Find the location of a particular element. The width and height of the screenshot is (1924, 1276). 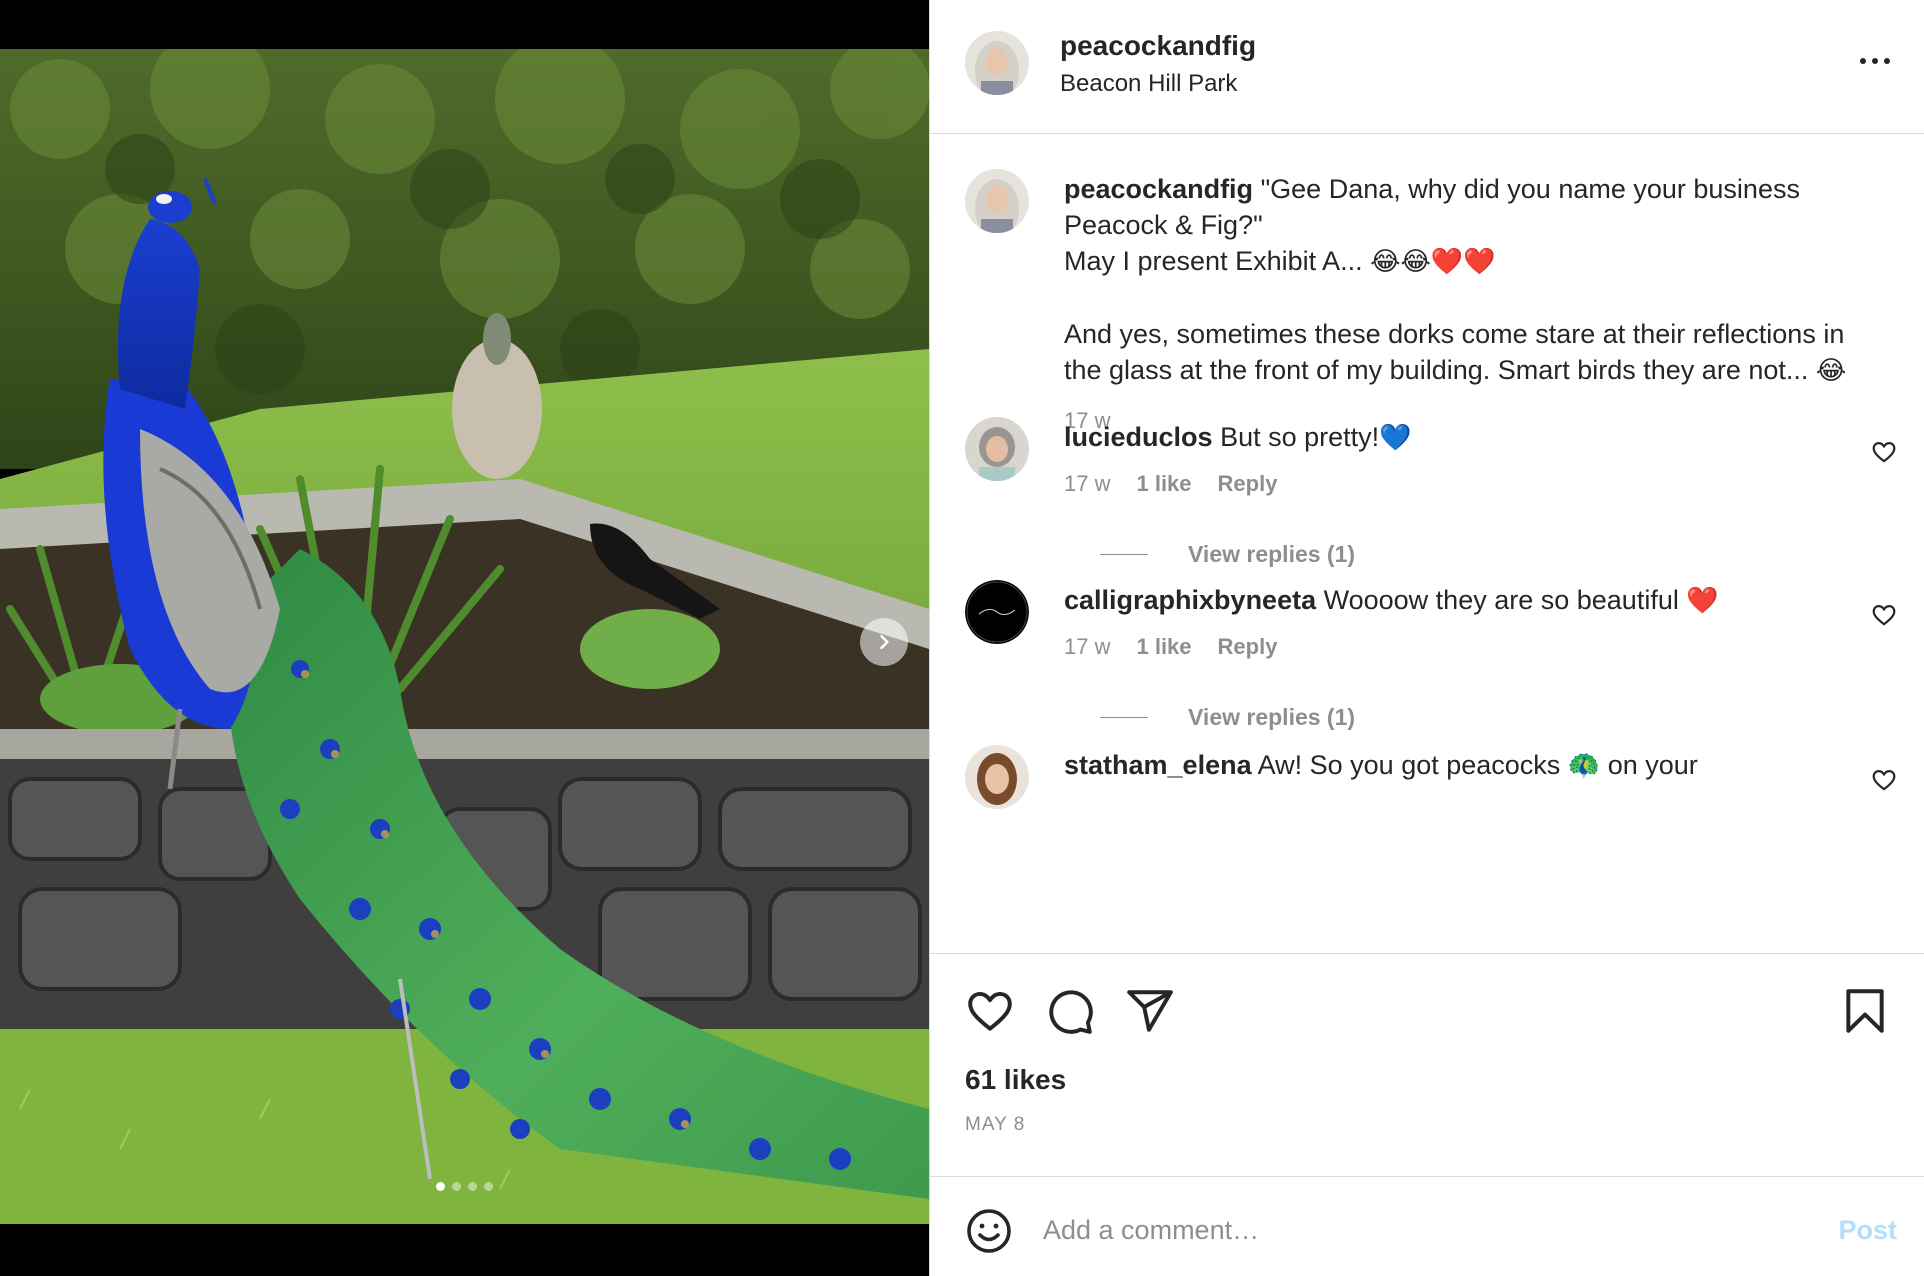

comment-input is located at coordinates (1383, 1230).